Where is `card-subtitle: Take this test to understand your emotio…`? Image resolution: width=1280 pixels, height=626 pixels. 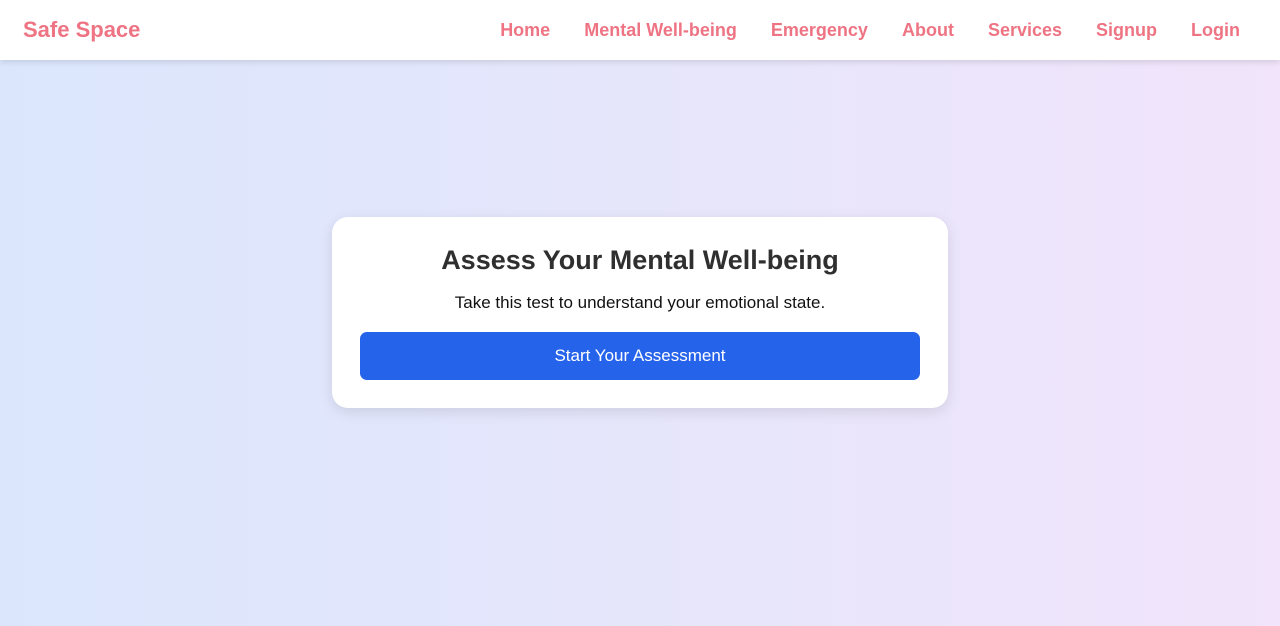 card-subtitle: Take this test to understand your emotio… is located at coordinates (640, 302).